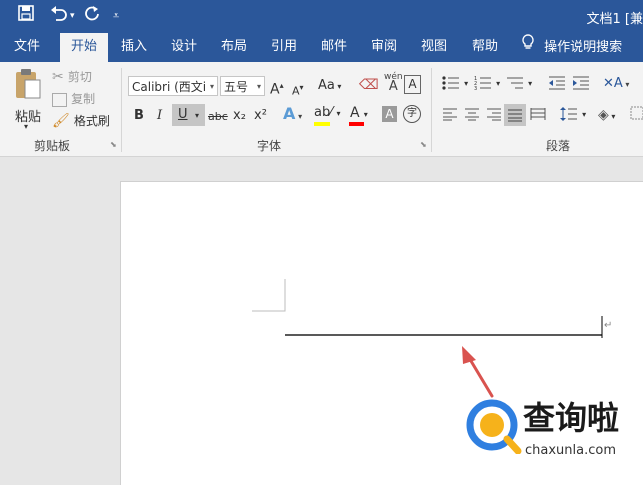 The image size is (643, 485). Describe the element at coordinates (570, 450) in the screenshot. I see `watermark-url: chaxunla.com` at that location.